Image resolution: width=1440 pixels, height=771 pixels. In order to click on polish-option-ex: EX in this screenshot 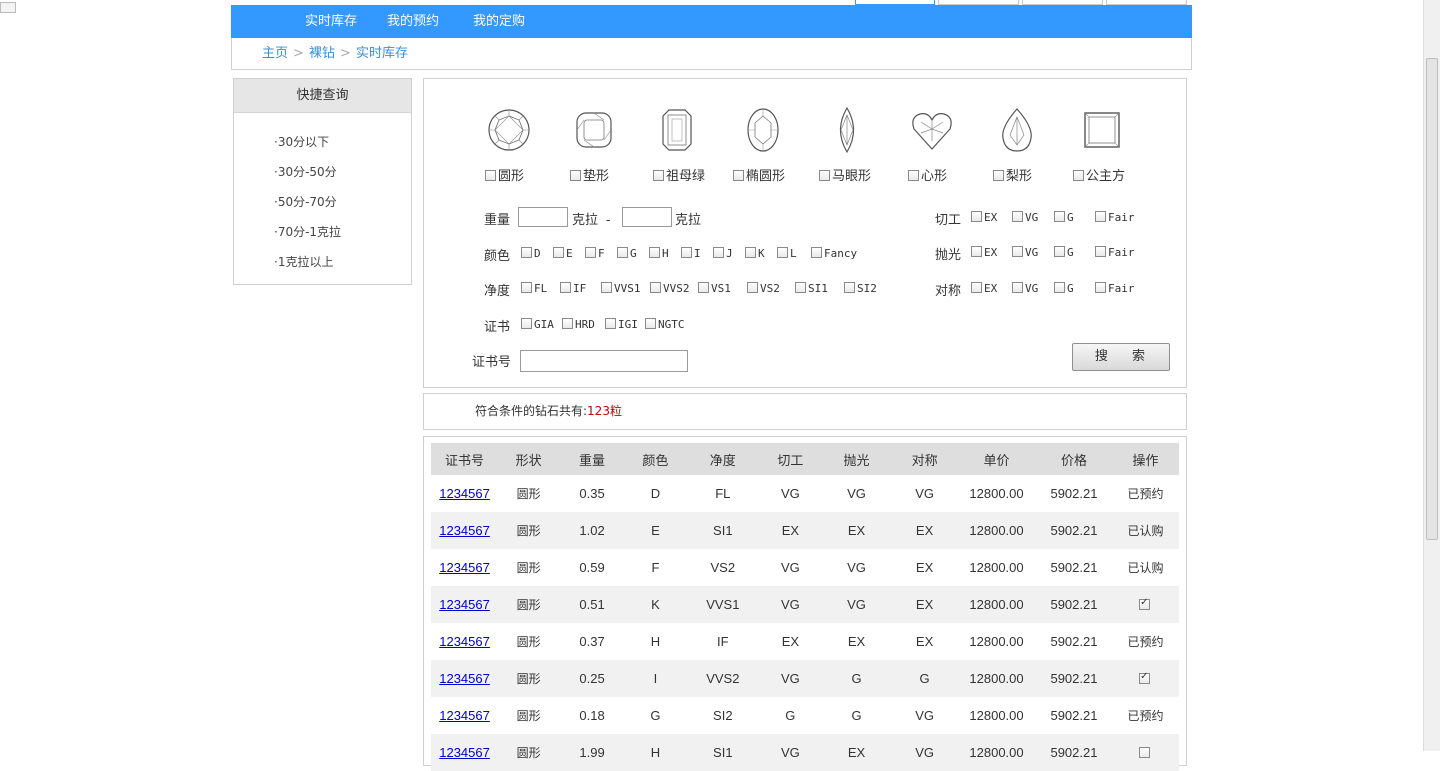, I will do `click(984, 252)`.